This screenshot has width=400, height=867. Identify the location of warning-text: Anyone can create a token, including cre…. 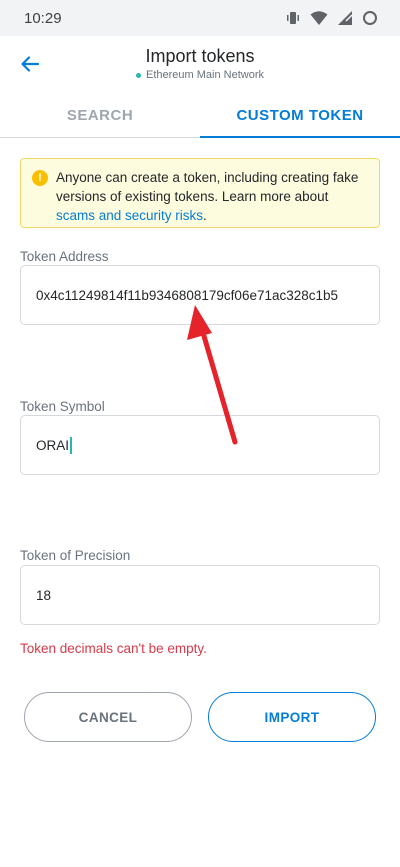
(207, 187).